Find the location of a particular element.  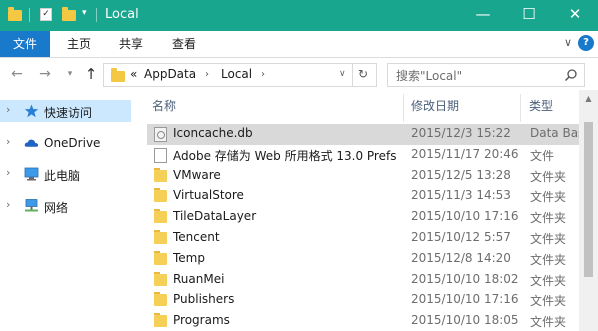

nav-item-quick-access: › 快速访问 is located at coordinates (65, 111).